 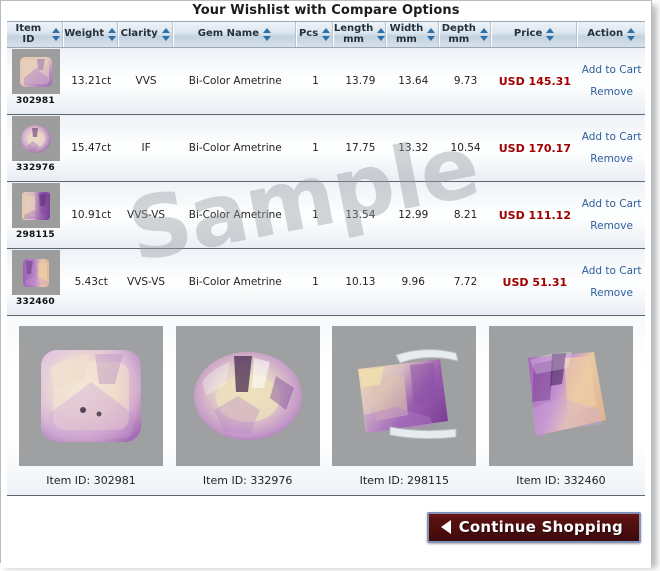 What do you see at coordinates (465, 81) in the screenshot?
I see `cell-depth: 9.73` at bounding box center [465, 81].